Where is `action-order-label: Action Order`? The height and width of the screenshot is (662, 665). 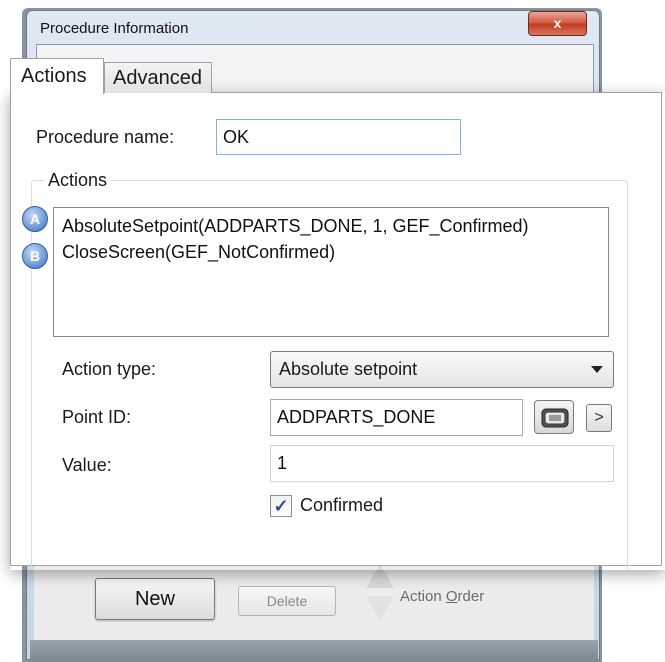
action-order-label: Action Order is located at coordinates (442, 596).